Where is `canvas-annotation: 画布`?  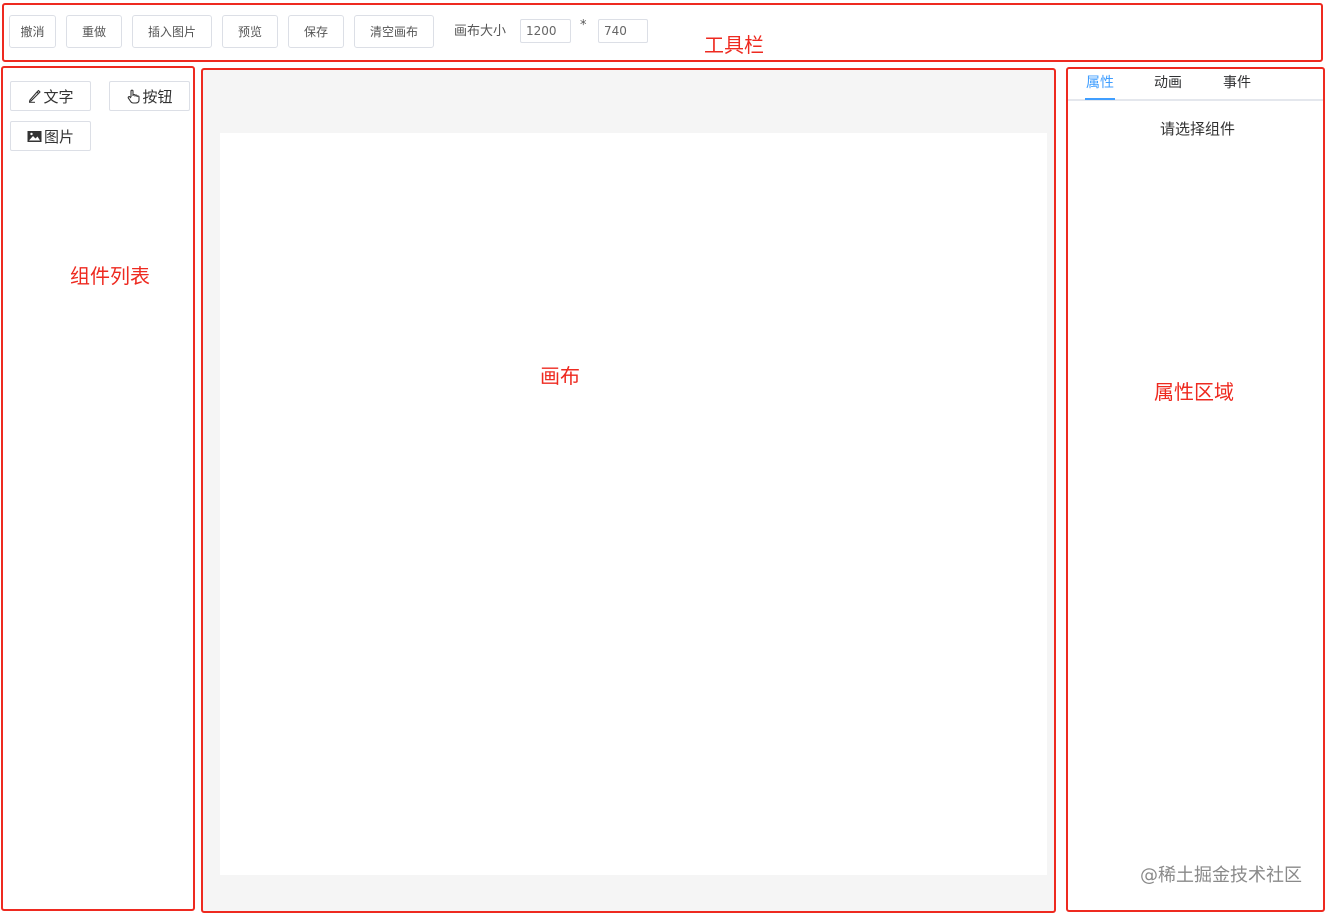 canvas-annotation: 画布 is located at coordinates (560, 376).